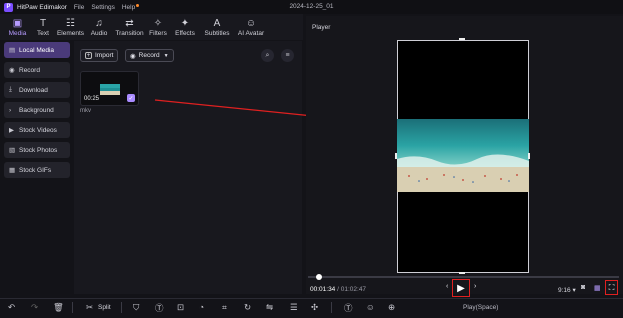 This screenshot has width=623, height=318. What do you see at coordinates (314, 307) in the screenshot?
I see `freeze-frame-icon: ✣` at bounding box center [314, 307].